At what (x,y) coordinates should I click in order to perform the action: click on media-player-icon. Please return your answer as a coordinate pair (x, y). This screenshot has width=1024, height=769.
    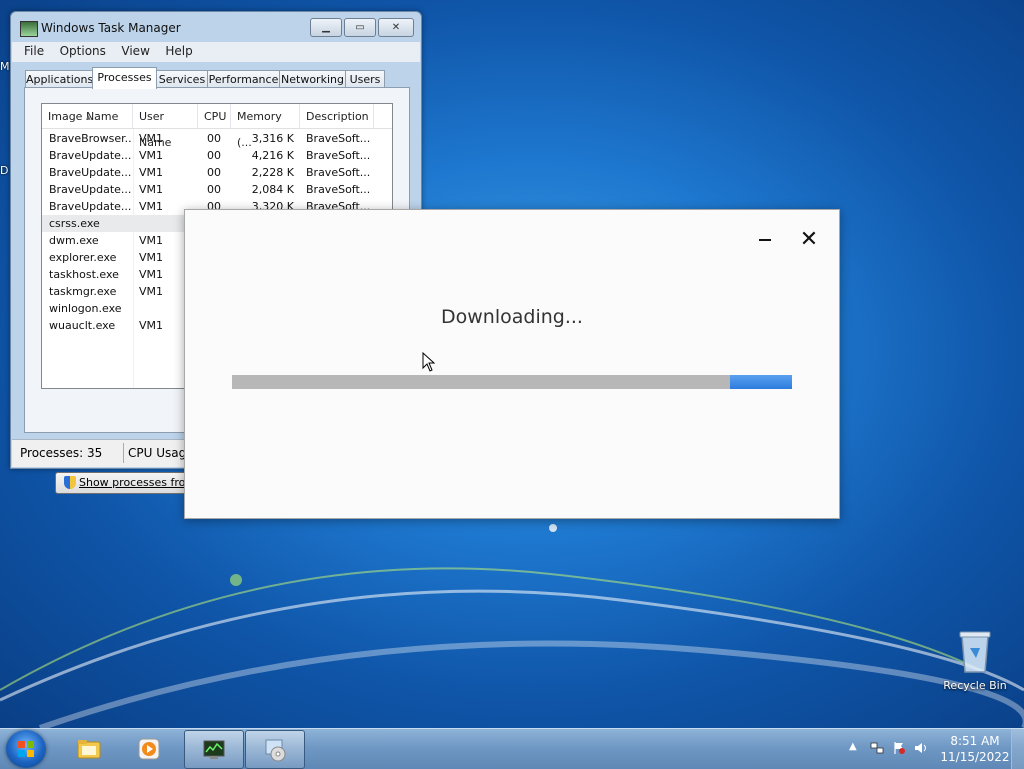
    Looking at the image, I should click on (149, 749).